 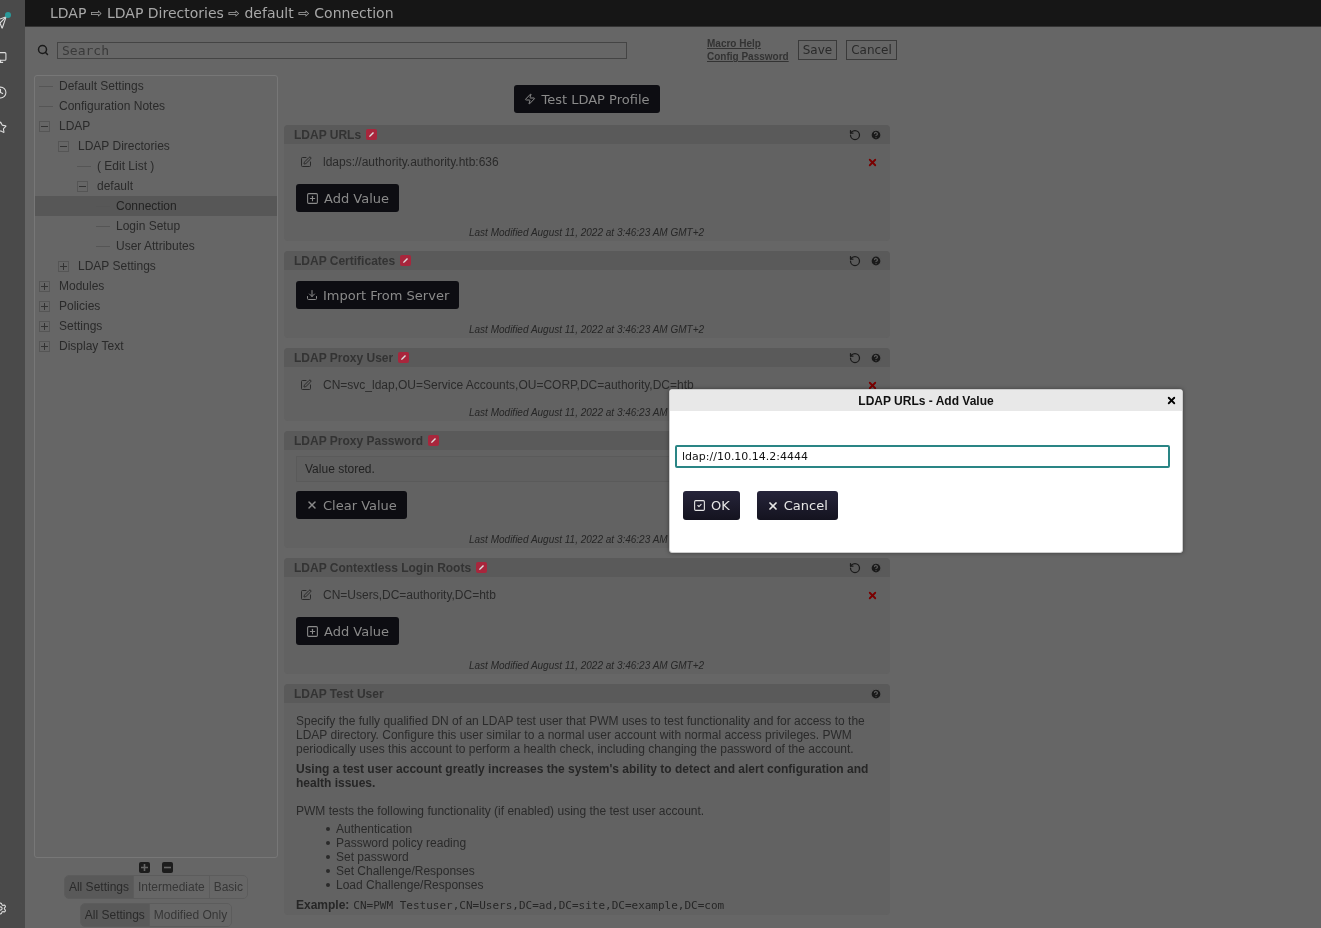 I want to click on tree-item: Display Text, so click(x=156, y=346).